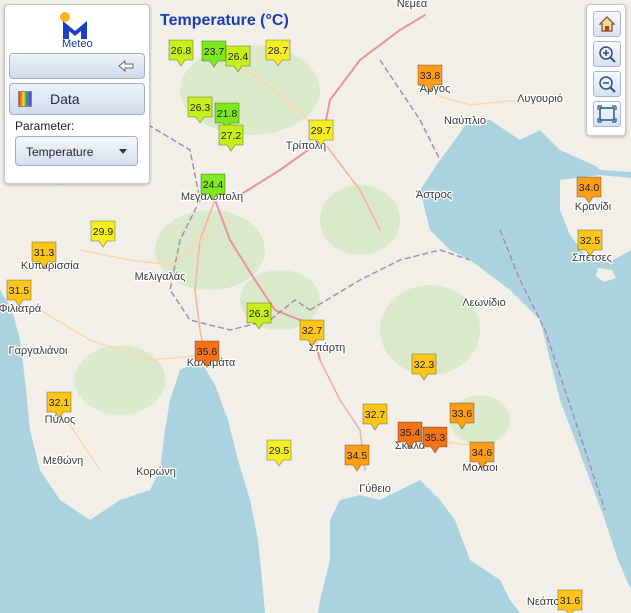 This screenshot has width=631, height=613. I want to click on place-label: Κορώνη, so click(156, 472).